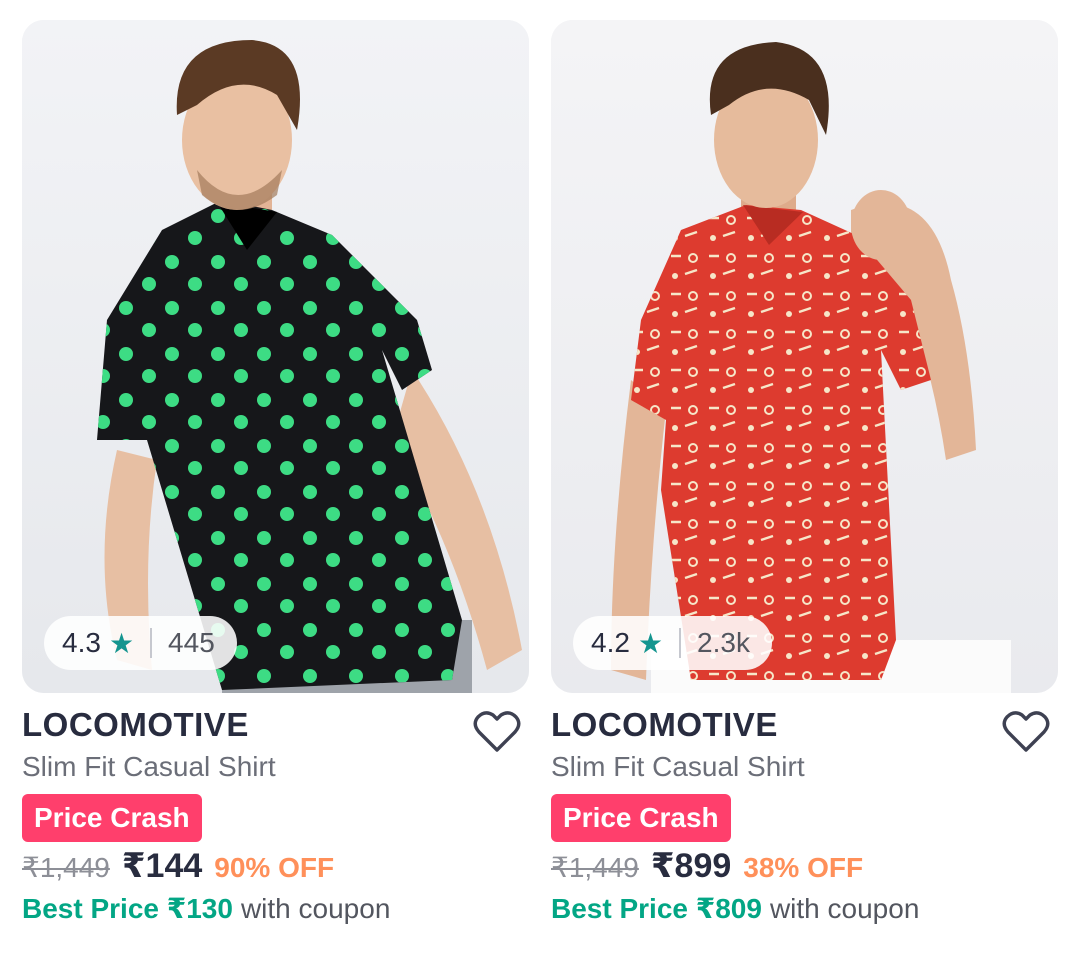 The width and height of the screenshot is (1079, 973). Describe the element at coordinates (274, 867) in the screenshot. I see `discount-percent: 90% OFF` at that location.